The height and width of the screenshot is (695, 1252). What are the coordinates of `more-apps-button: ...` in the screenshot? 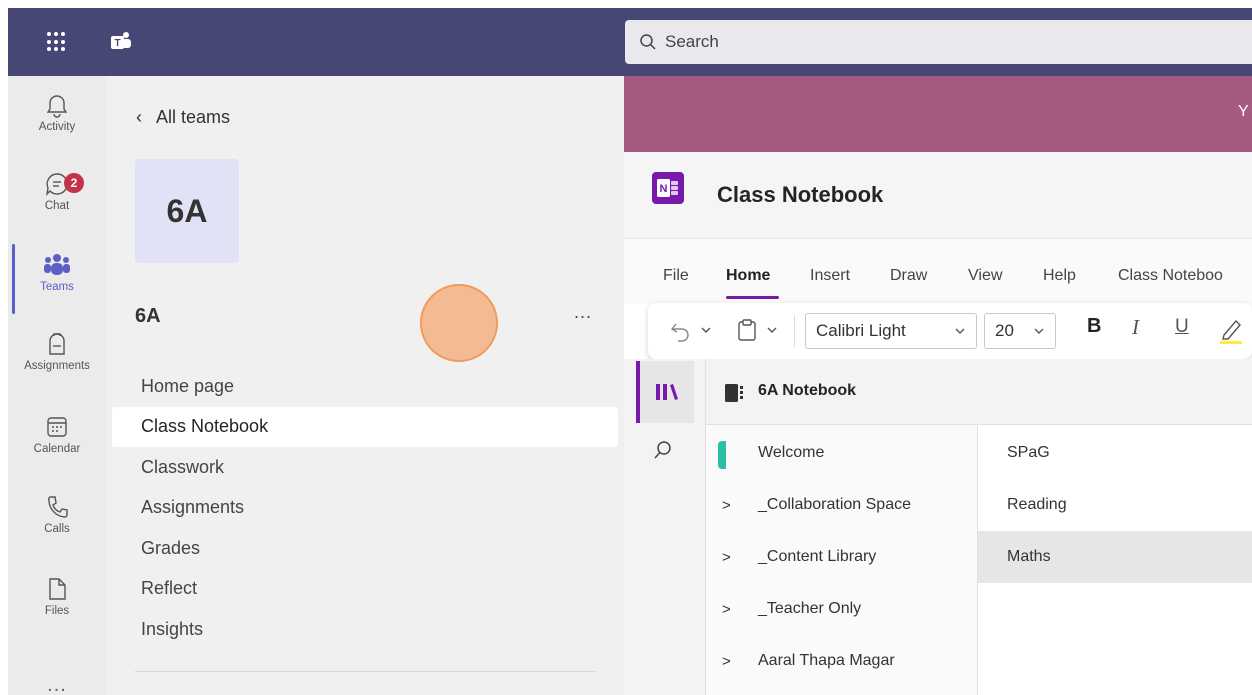 It's located at (57, 684).